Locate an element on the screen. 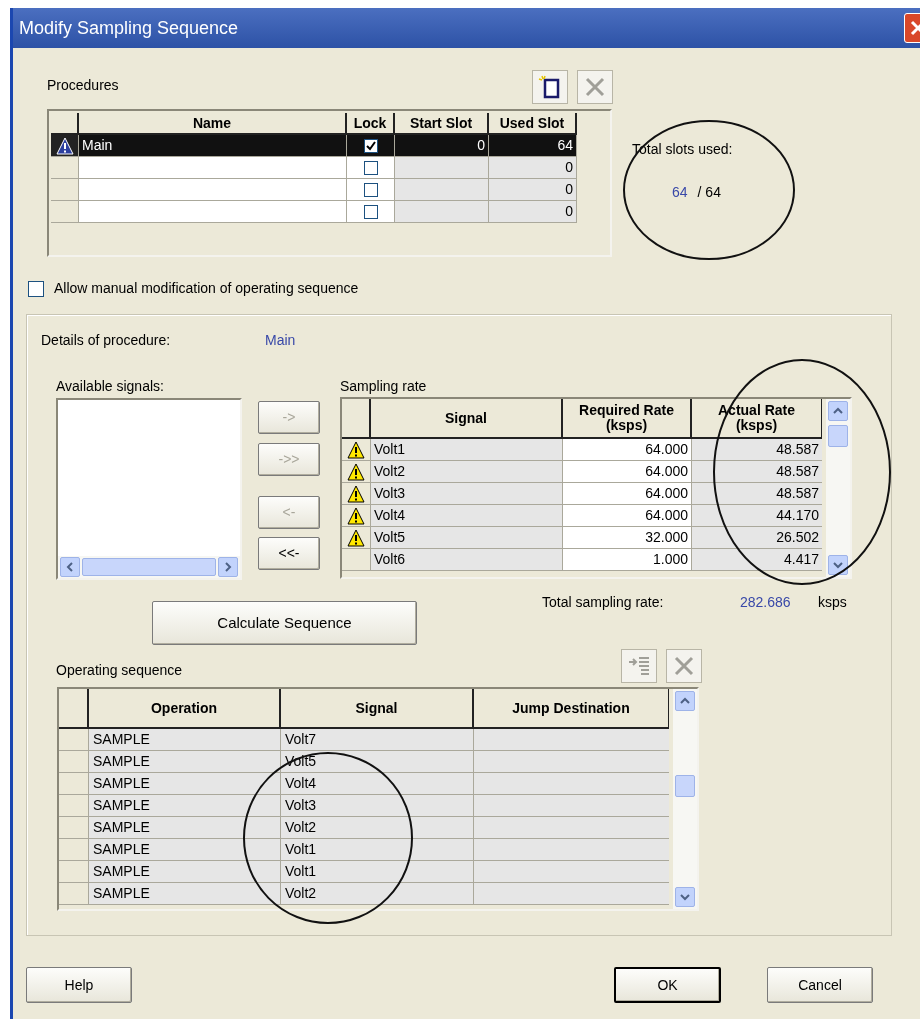 This screenshot has width=920, height=1019. insert-row-icon is located at coordinates (639, 666).